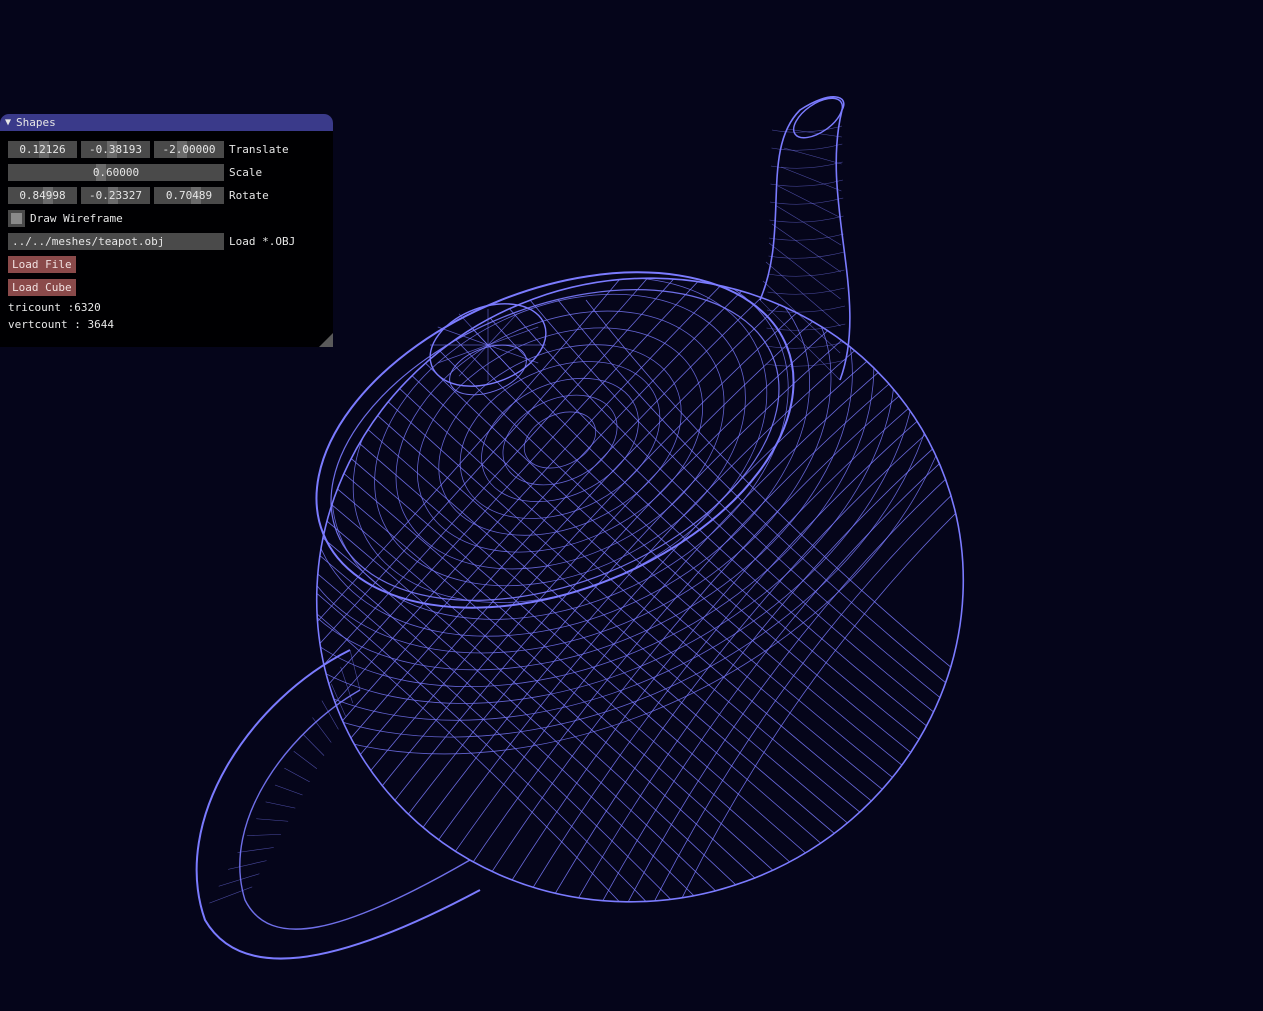 This screenshot has height=1011, width=1263. Describe the element at coordinates (54, 307) in the screenshot. I see `tricount-text: tricount :6320` at that location.